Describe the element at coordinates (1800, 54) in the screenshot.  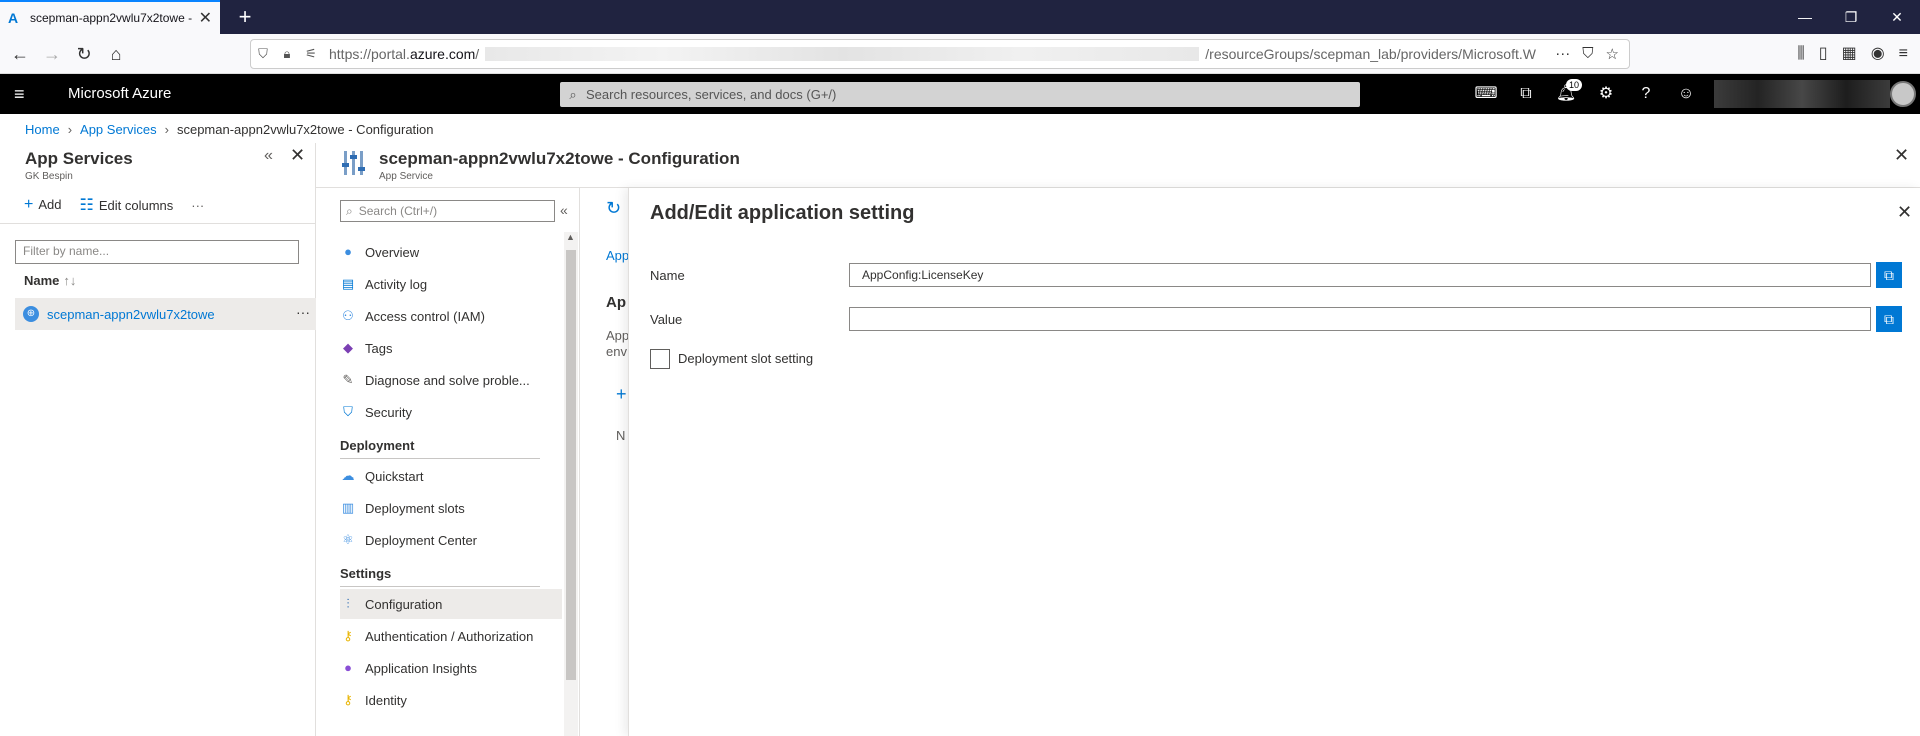
I see `library-icon: ⫼` at that location.